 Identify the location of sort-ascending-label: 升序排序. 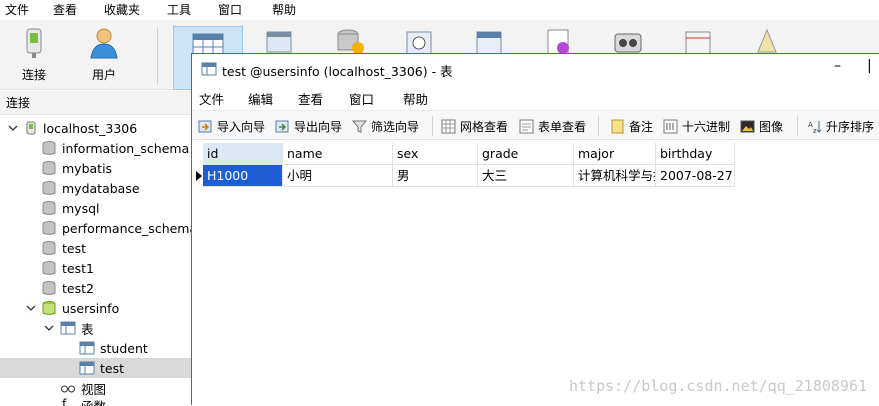
(850, 126).